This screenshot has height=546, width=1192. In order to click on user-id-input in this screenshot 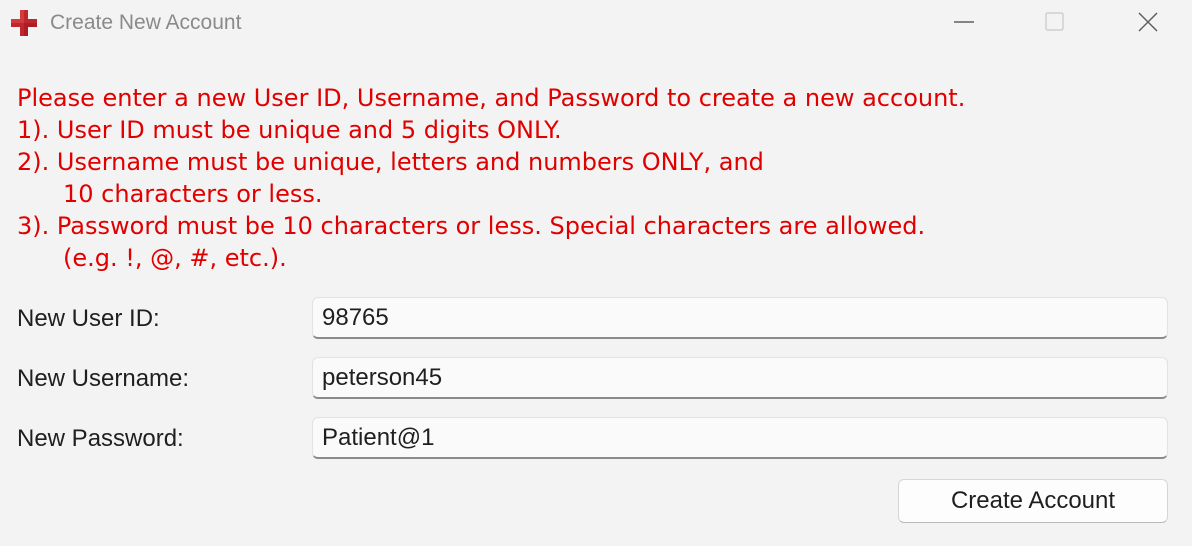, I will do `click(740, 317)`.